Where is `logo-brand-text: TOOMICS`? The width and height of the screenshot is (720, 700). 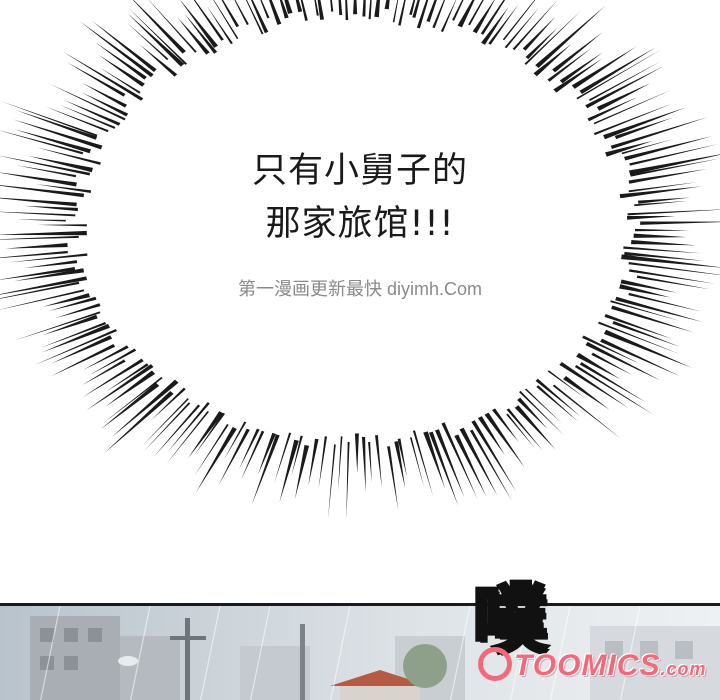
logo-brand-text: TOOMICS is located at coordinates (587, 665).